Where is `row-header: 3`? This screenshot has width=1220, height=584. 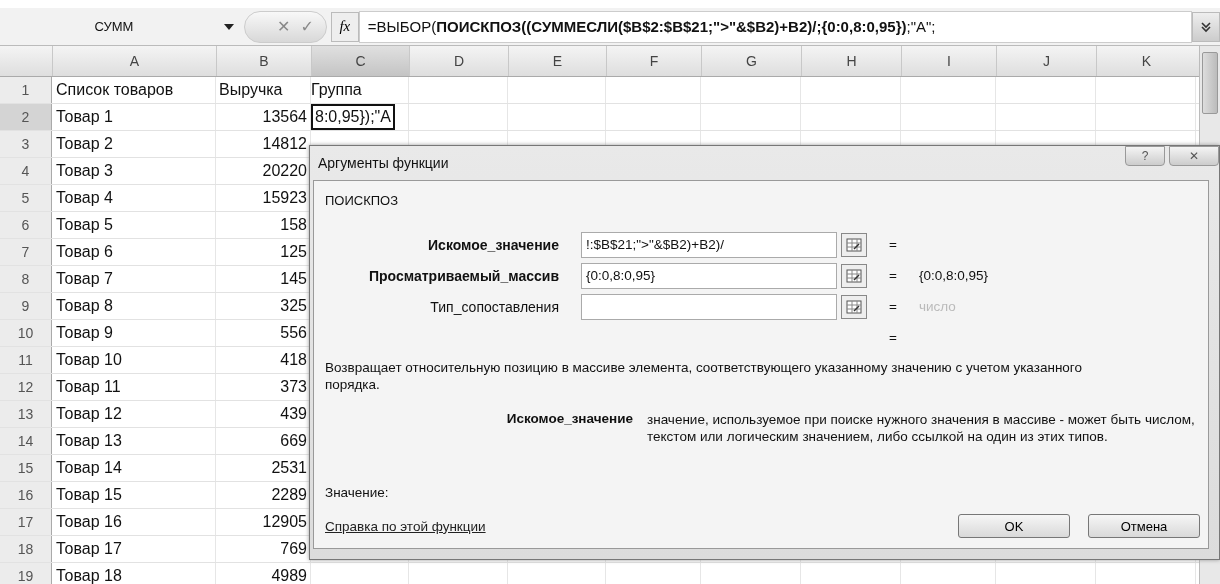
row-header: 3 is located at coordinates (26, 144).